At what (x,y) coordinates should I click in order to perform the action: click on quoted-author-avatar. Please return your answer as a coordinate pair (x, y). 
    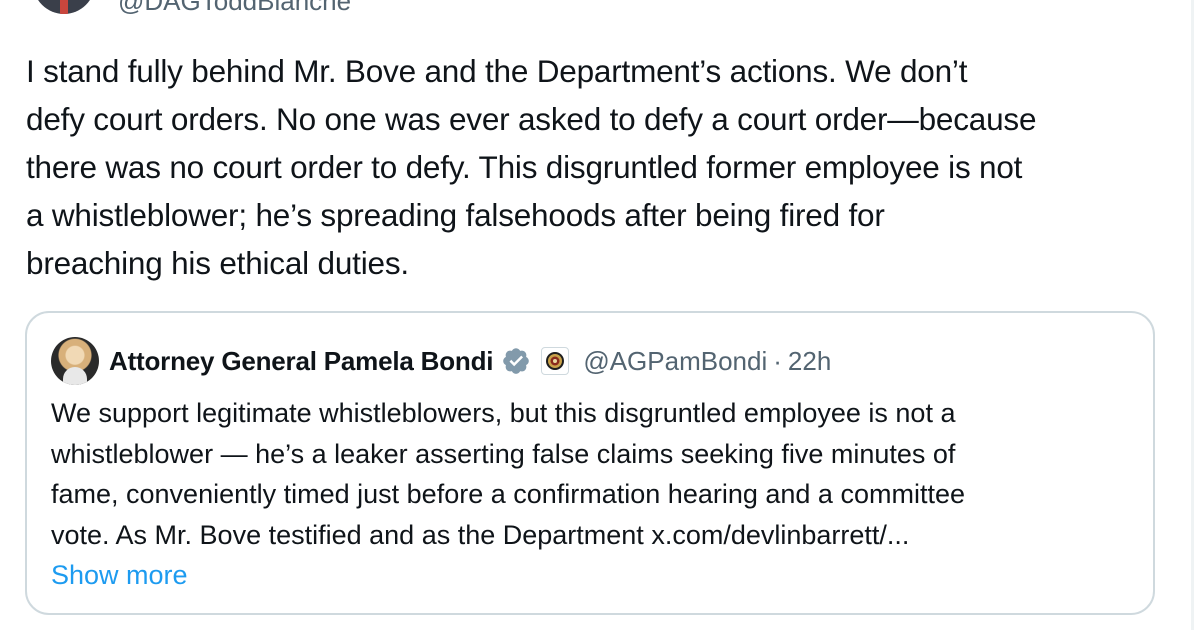
    Looking at the image, I should click on (75, 361).